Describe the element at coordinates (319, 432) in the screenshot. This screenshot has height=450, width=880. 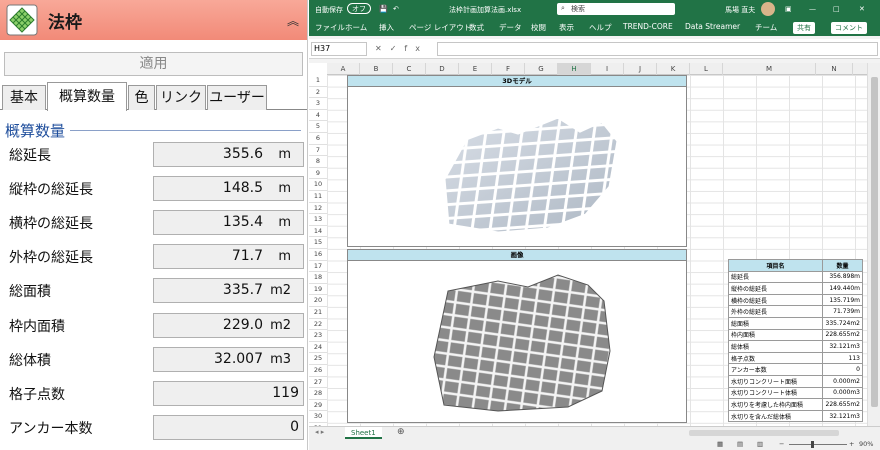
I see `sheet-nav-icon: ◂ ▸` at that location.